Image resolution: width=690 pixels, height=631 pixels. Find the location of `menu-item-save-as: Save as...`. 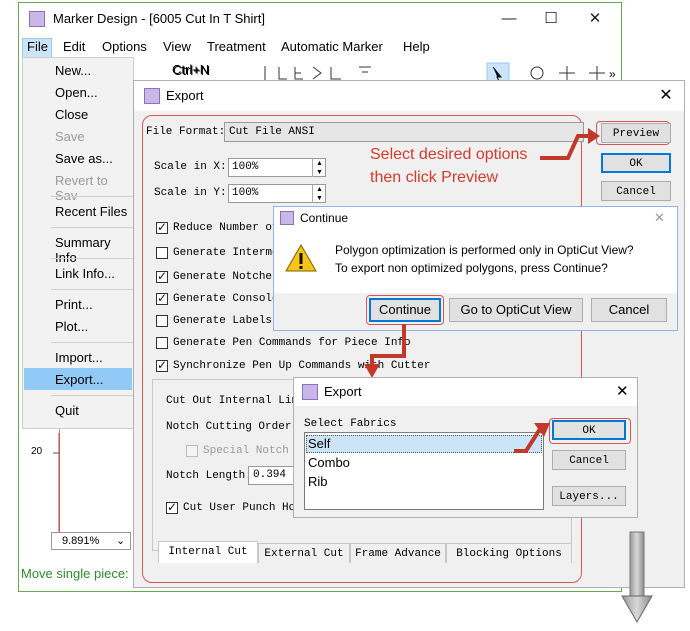

menu-item-save-as: Save as... is located at coordinates (84, 158).